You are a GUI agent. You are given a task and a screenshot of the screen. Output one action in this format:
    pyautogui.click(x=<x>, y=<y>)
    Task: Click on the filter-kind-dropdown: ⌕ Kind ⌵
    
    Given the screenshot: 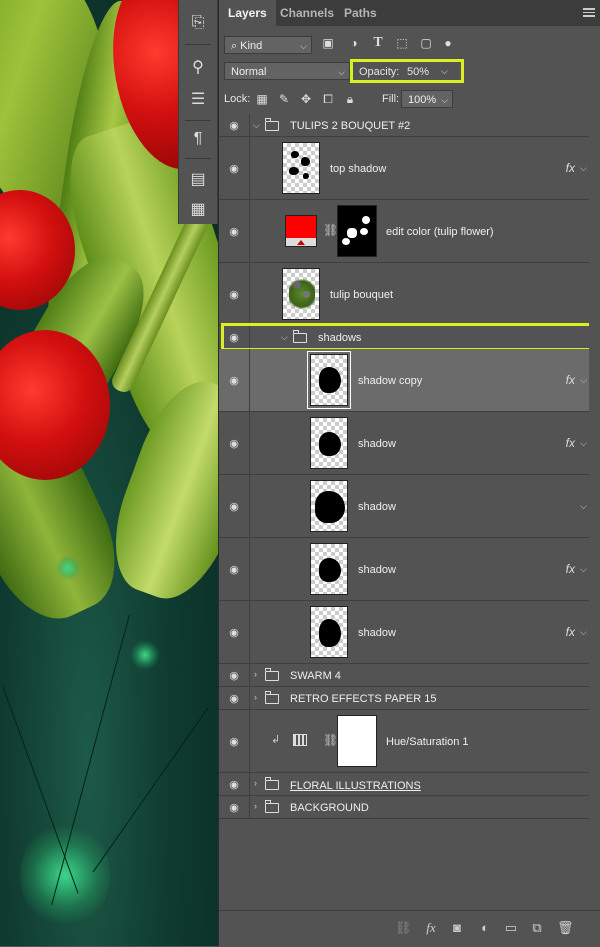 What is the action you would take?
    pyautogui.click(x=268, y=45)
    